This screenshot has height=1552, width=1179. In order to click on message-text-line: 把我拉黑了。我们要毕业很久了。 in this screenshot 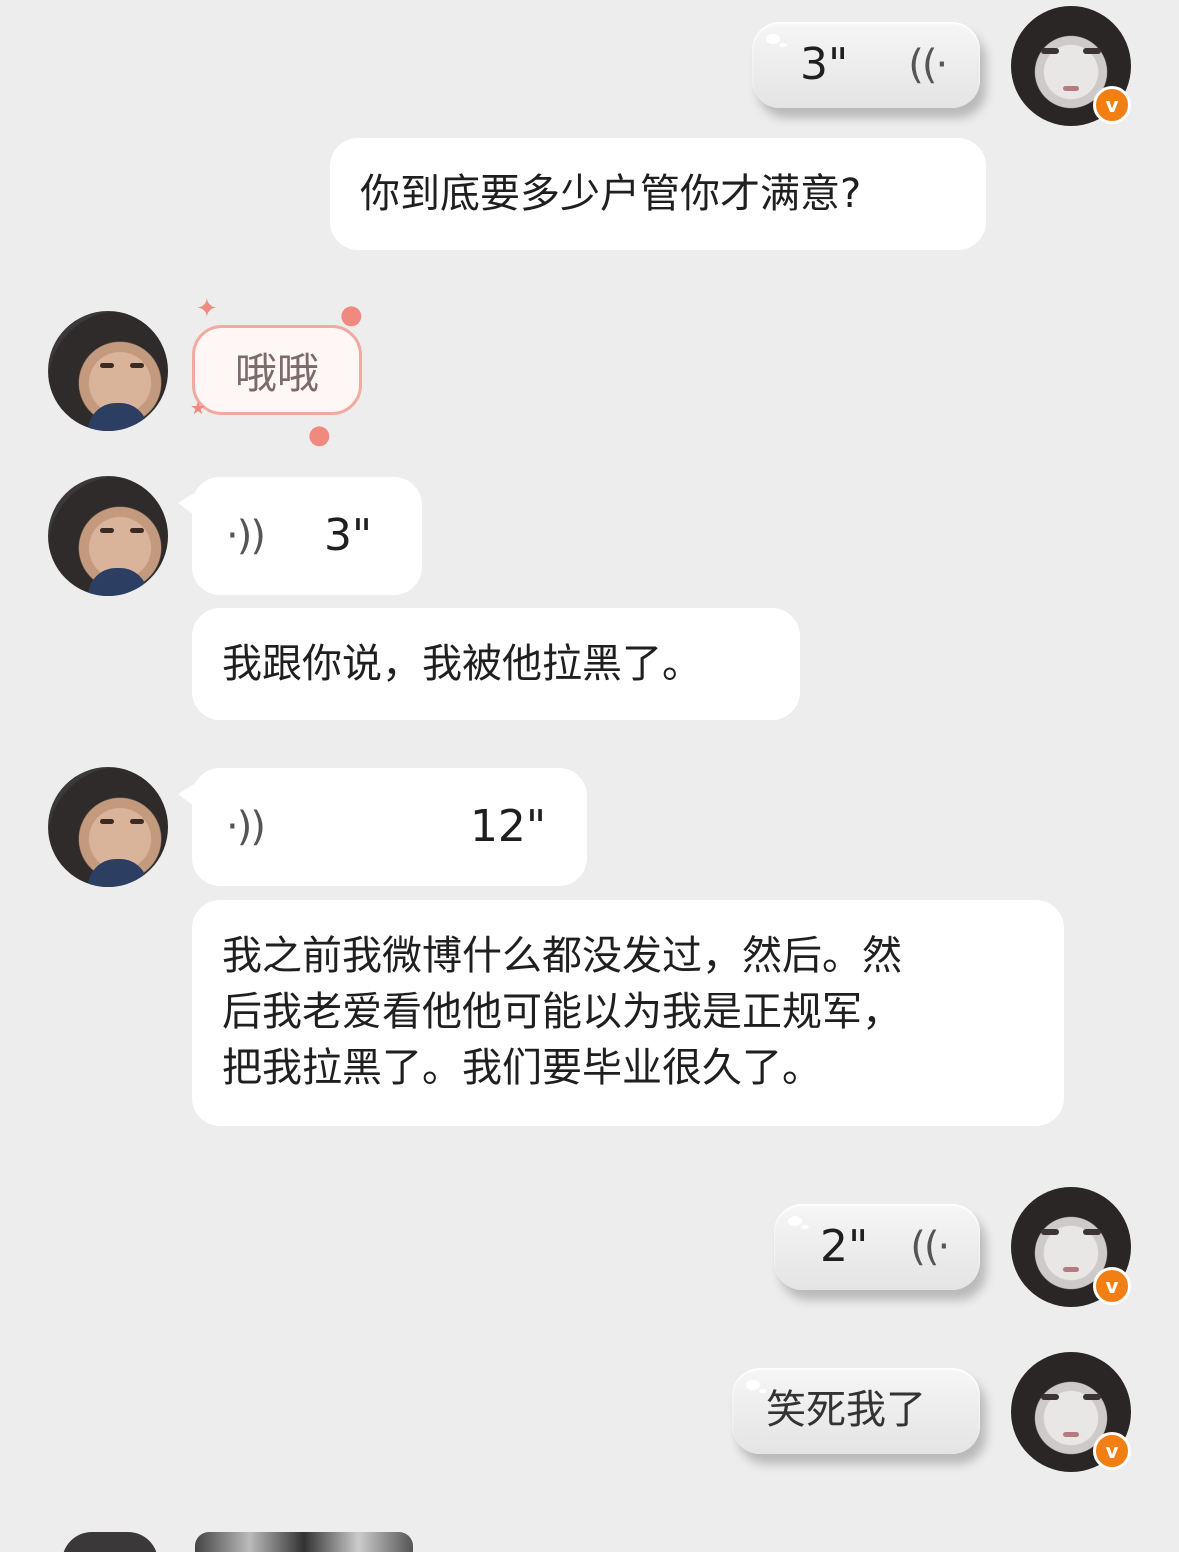, I will do `click(522, 1068)`.